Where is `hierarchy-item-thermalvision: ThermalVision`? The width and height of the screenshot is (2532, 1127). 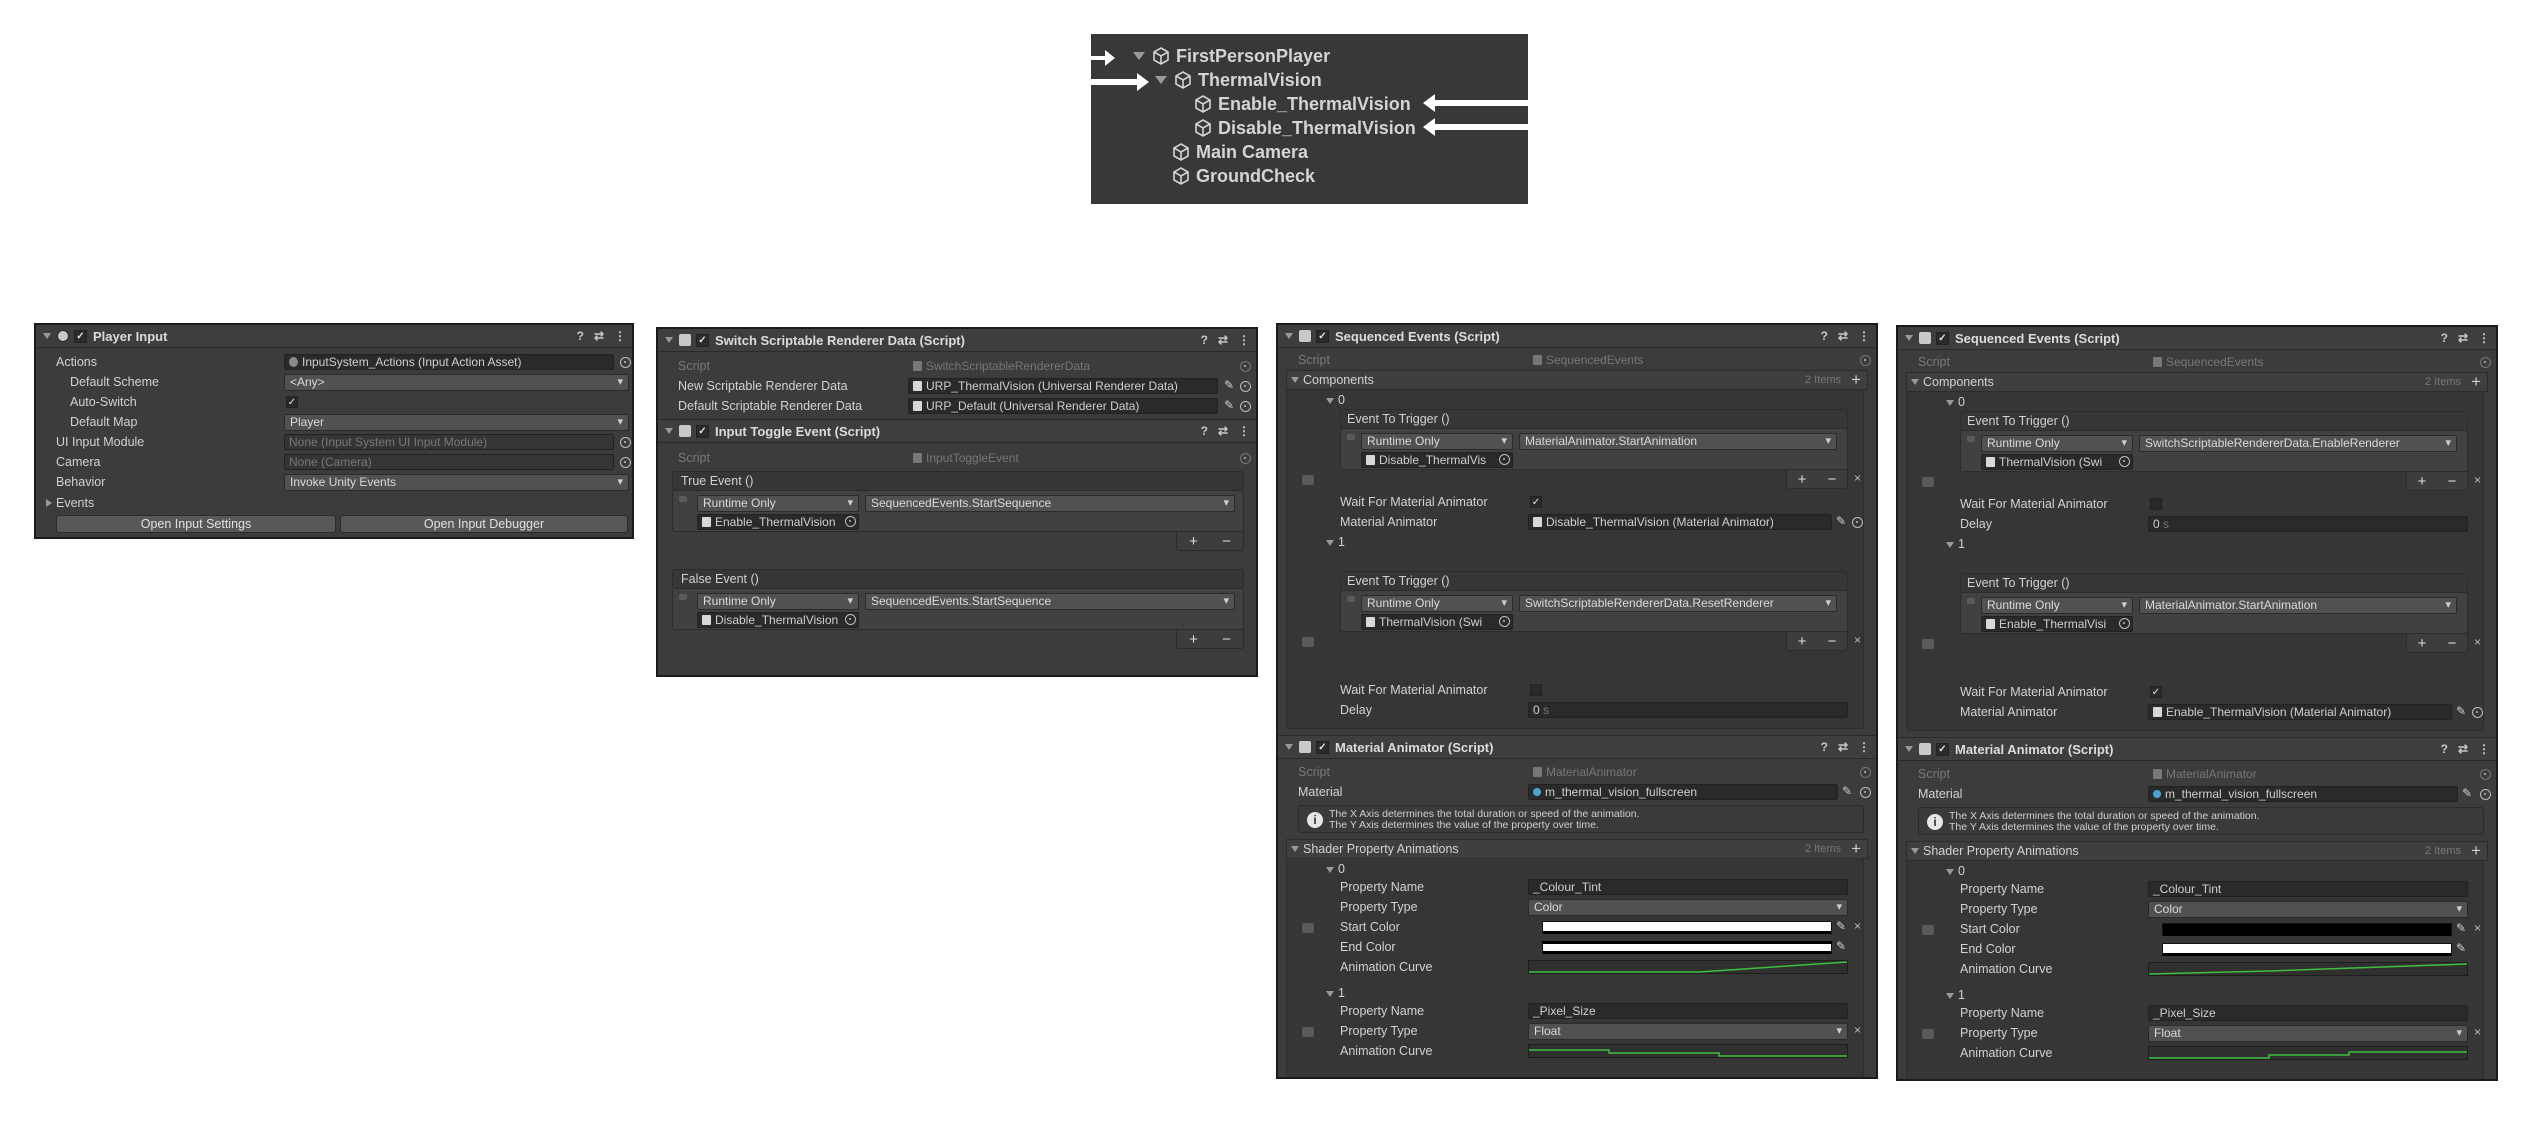
hierarchy-item-thermalvision: ThermalVision is located at coordinates (1238, 80).